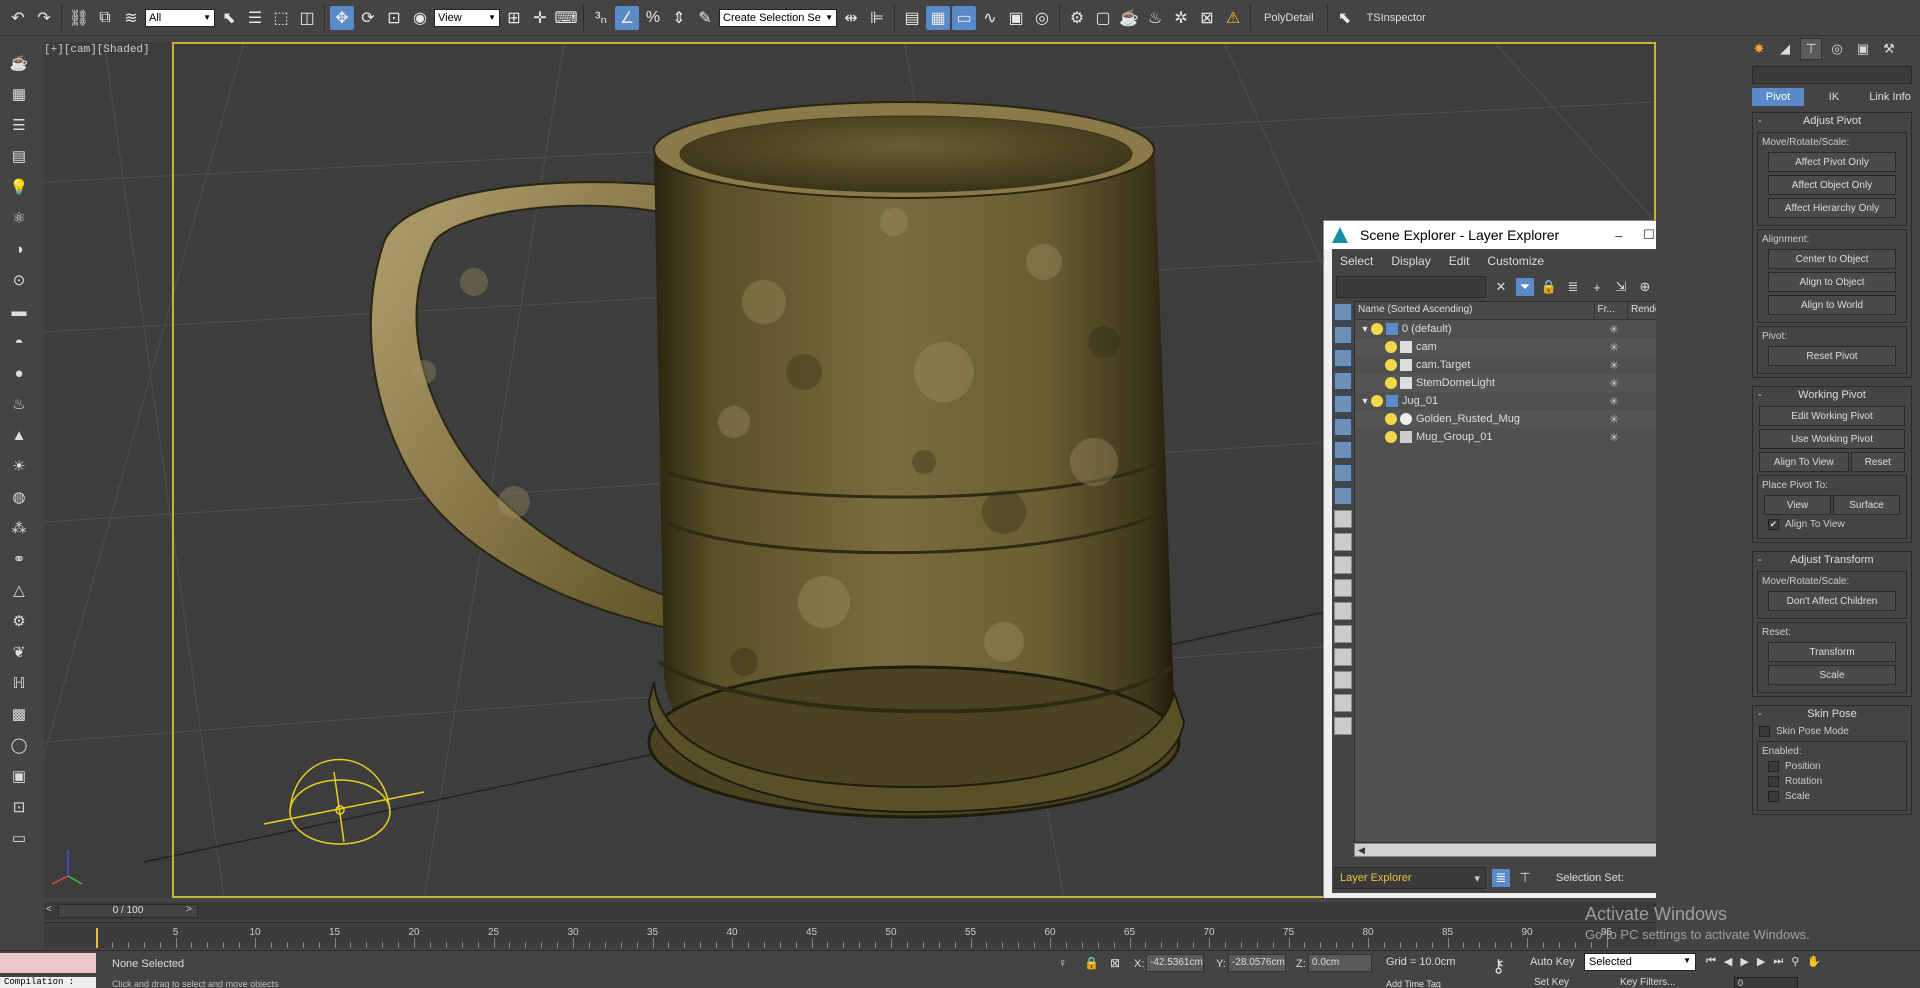  What do you see at coordinates (1785, 49) in the screenshot?
I see `modify-tab-icon: ◢` at bounding box center [1785, 49].